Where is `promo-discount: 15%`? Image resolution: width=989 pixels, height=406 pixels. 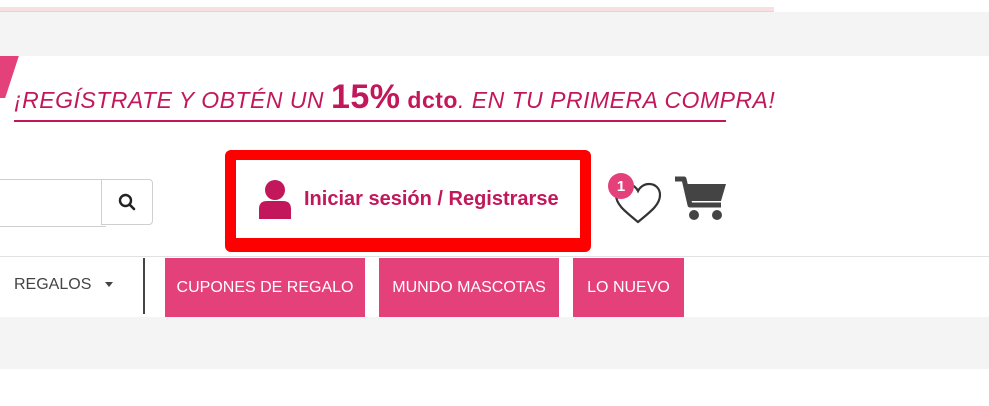 promo-discount: 15% is located at coordinates (365, 97).